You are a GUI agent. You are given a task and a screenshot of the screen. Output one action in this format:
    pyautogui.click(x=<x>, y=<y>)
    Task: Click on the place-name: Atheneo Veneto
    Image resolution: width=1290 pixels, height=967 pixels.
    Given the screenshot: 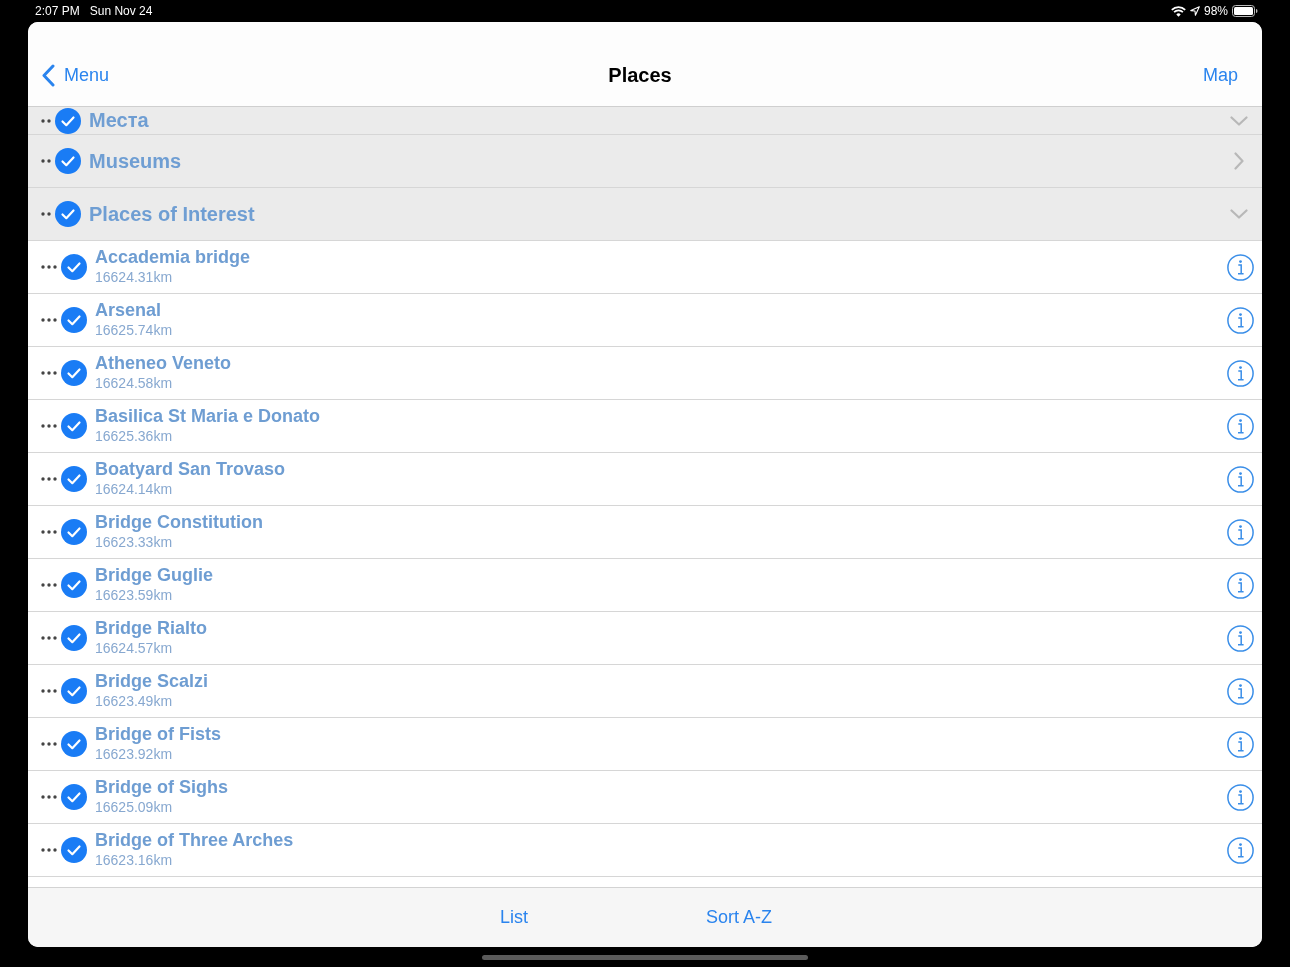 What is the action you would take?
    pyautogui.click(x=164, y=363)
    